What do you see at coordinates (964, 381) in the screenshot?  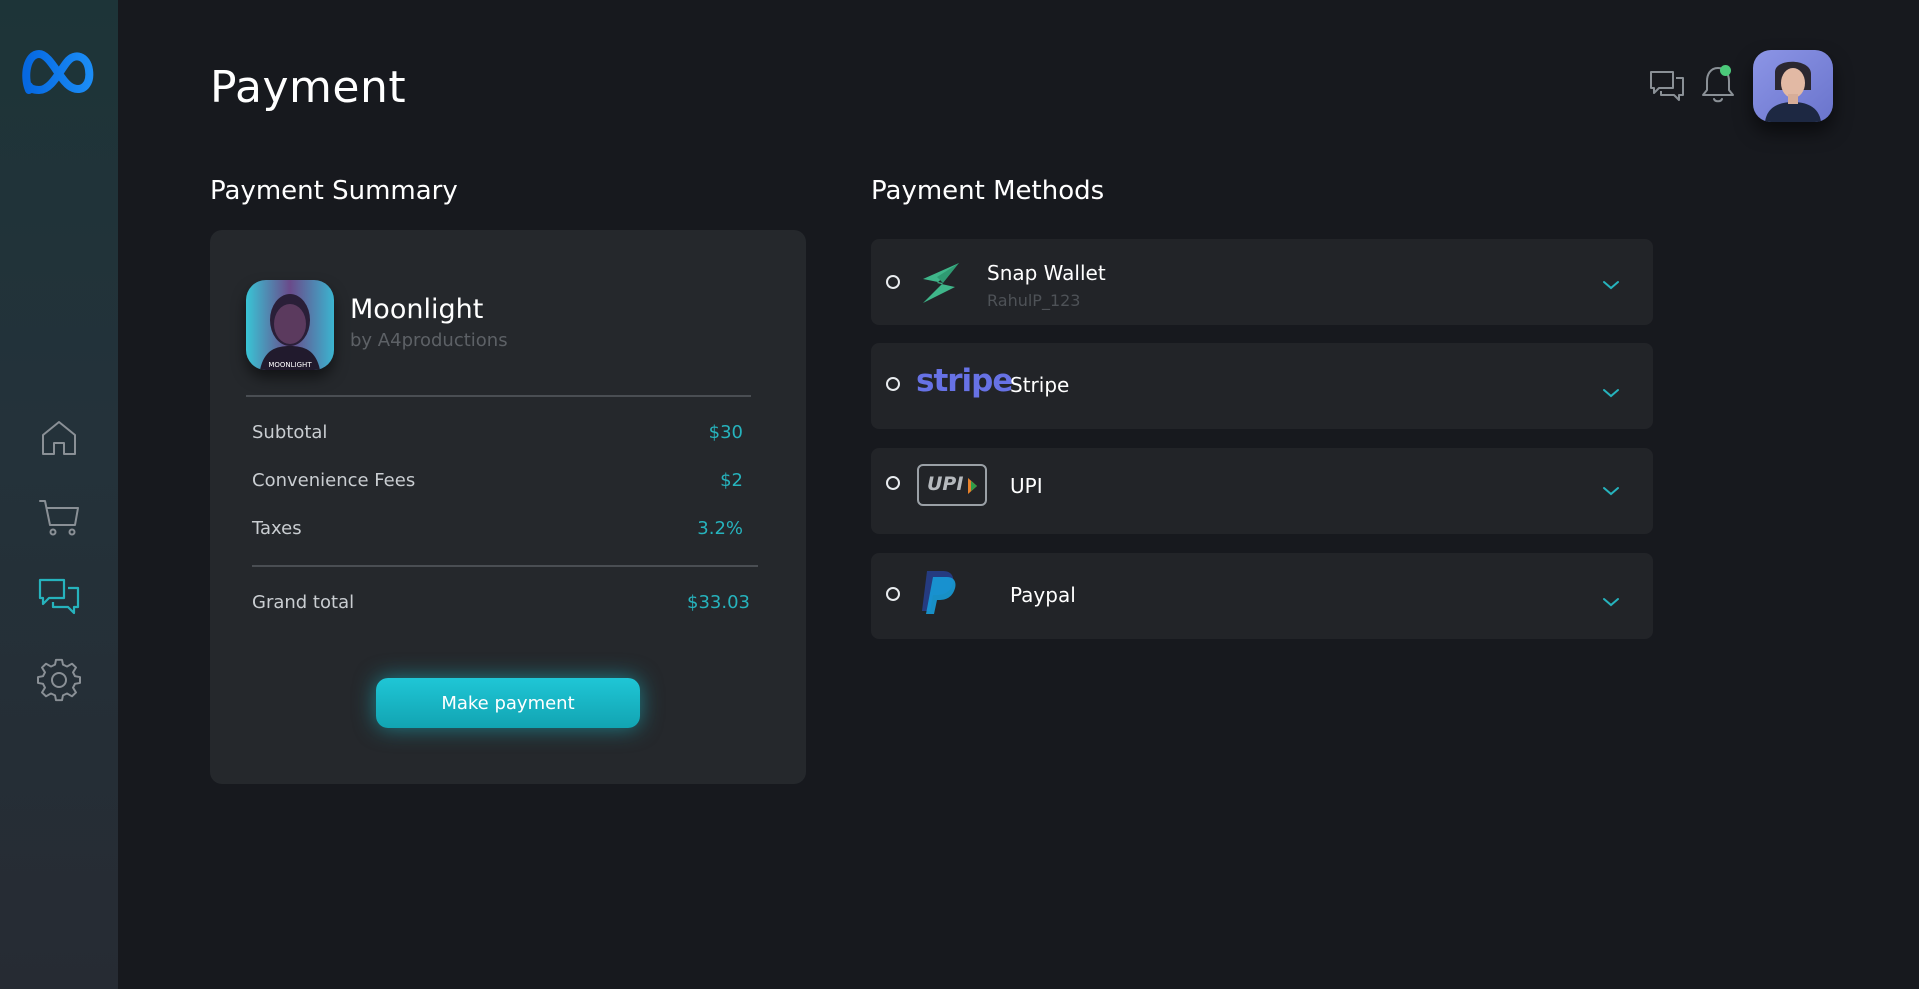 I see `stripe-logo-icon: stripe` at bounding box center [964, 381].